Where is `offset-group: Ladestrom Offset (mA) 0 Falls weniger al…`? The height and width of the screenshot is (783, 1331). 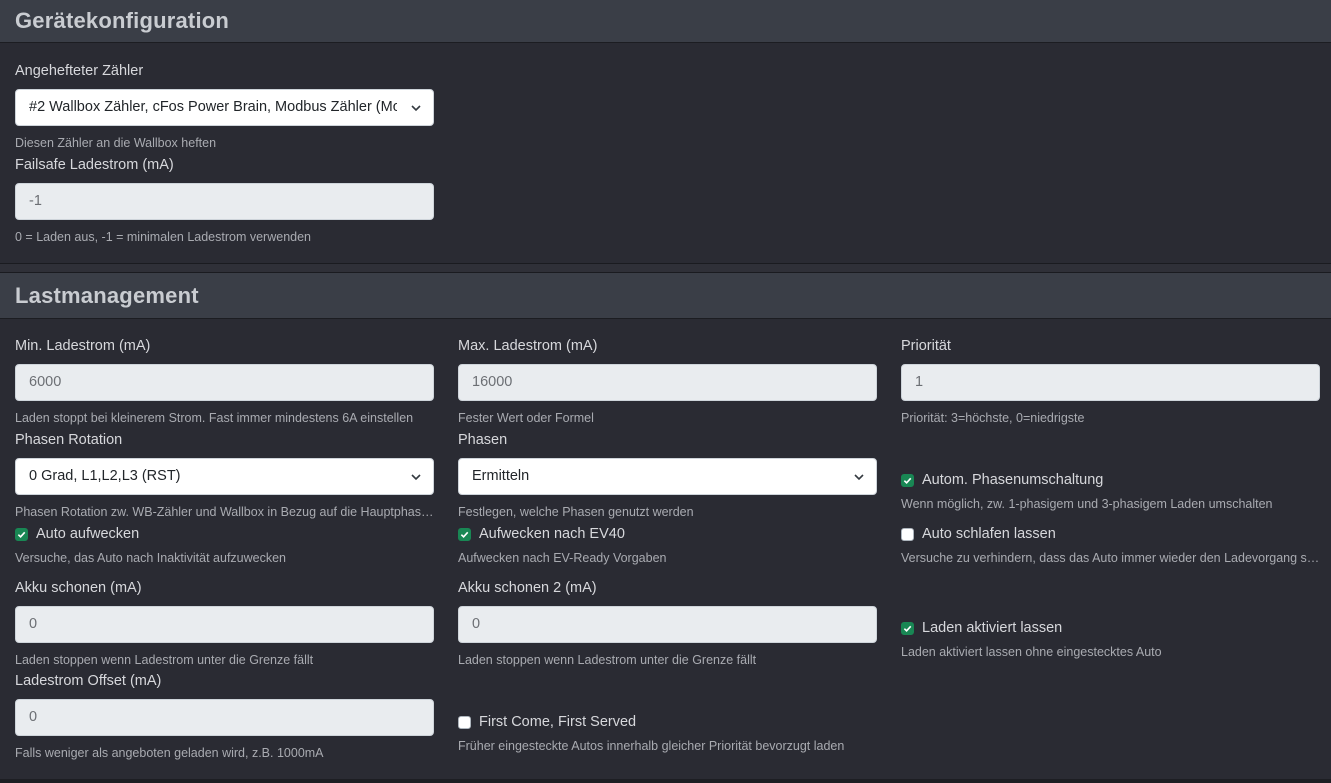
offset-group: Ladestrom Offset (mA) 0 Falls weniger al… is located at coordinates (224, 716).